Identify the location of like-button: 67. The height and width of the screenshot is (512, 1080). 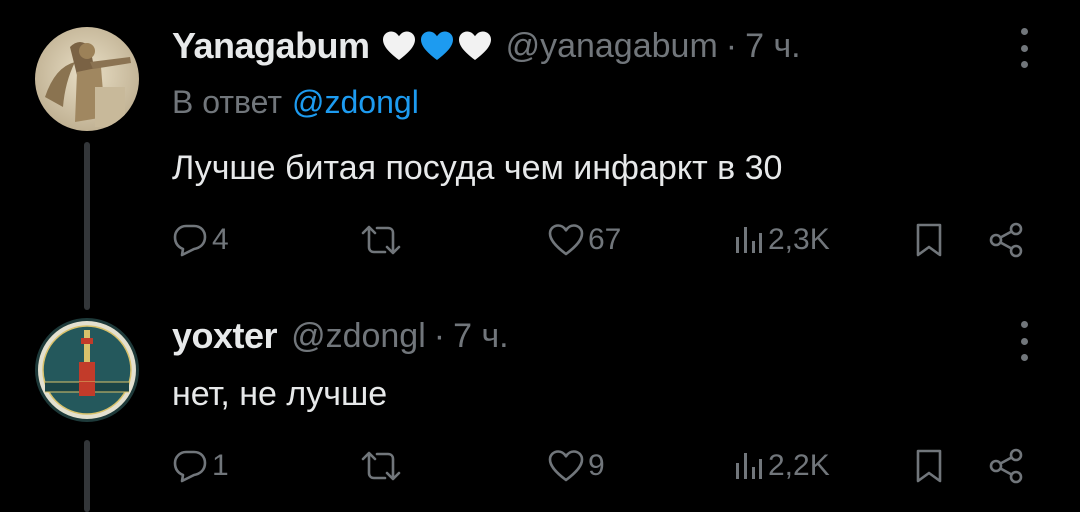
(584, 240).